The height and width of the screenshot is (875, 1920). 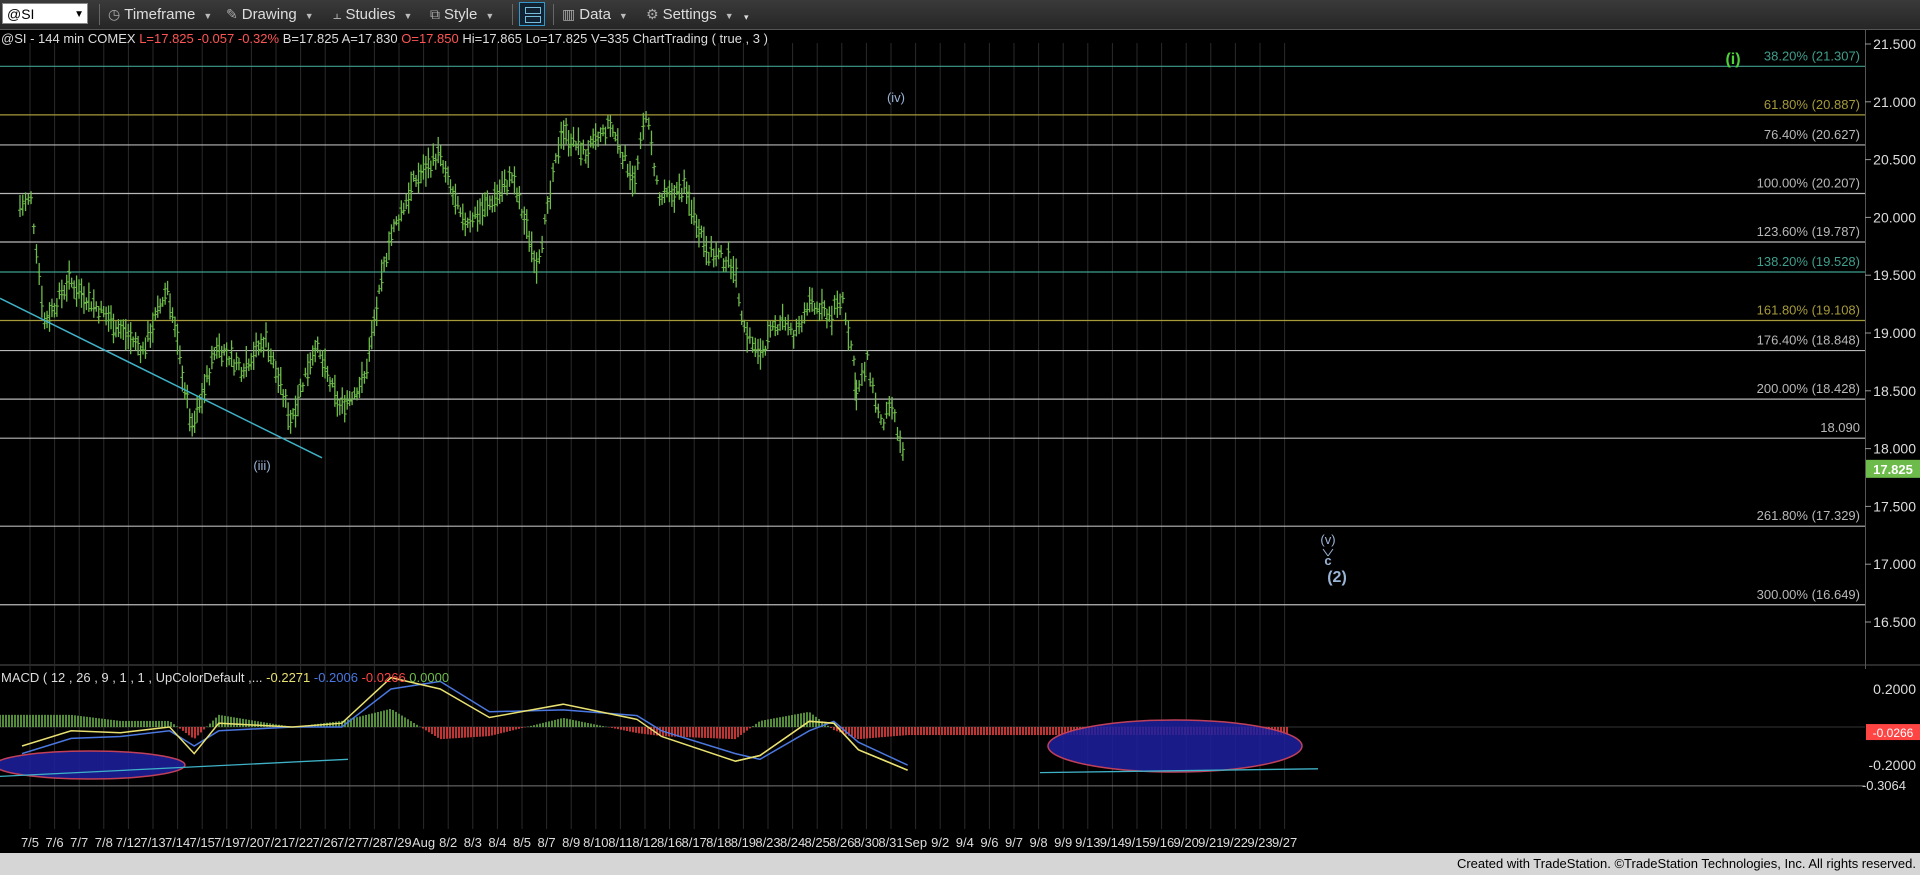 What do you see at coordinates (431, 38) in the screenshot?
I see `status-field: O=17.850` at bounding box center [431, 38].